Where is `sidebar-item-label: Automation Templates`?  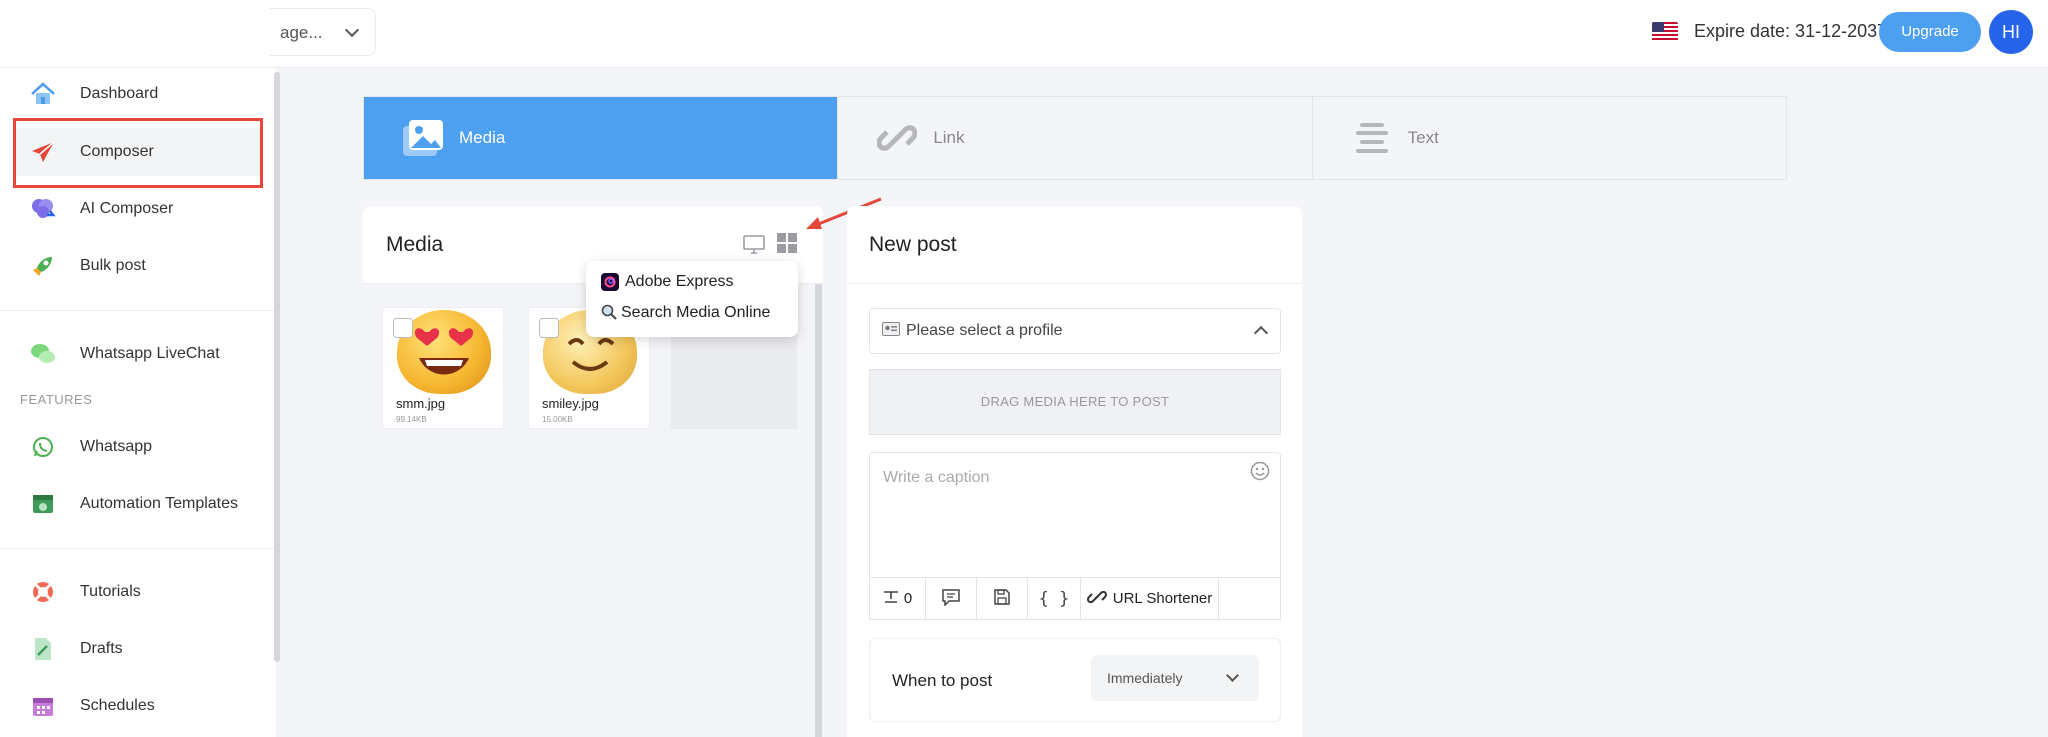 sidebar-item-label: Automation Templates is located at coordinates (159, 503).